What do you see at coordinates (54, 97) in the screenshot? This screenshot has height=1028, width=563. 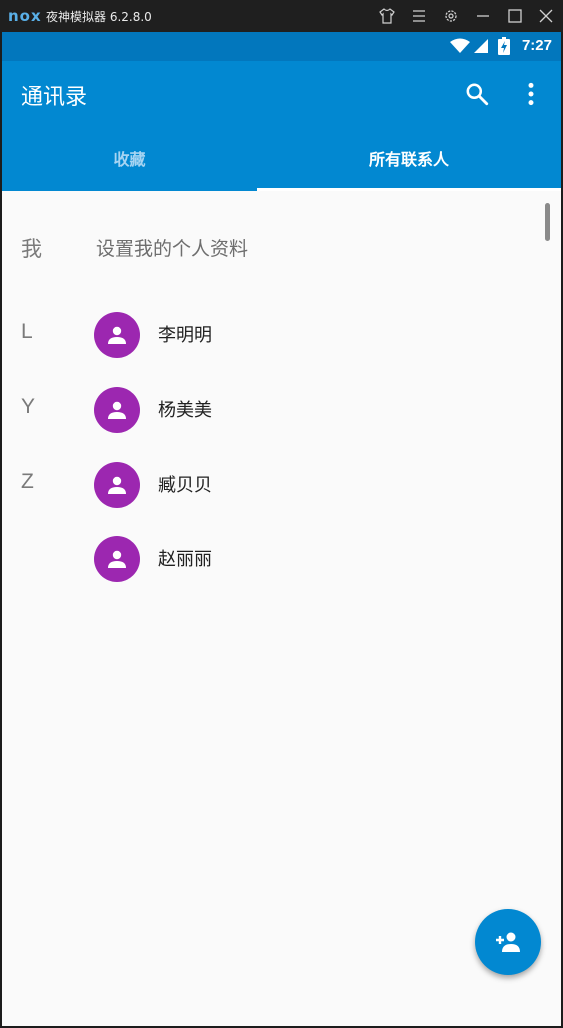 I see `page-title: 通讯录` at bounding box center [54, 97].